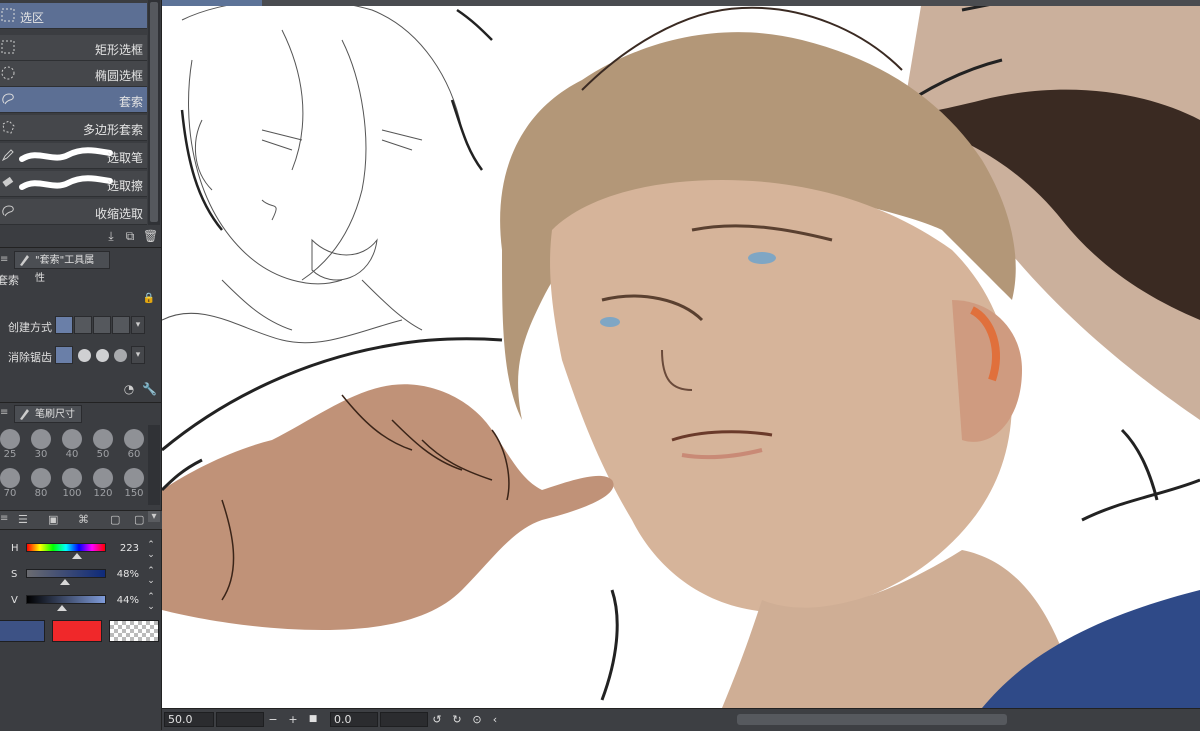 This screenshot has width=1200, height=731. Describe the element at coordinates (293, 719) in the screenshot. I see `zoom-in-button: +` at that location.